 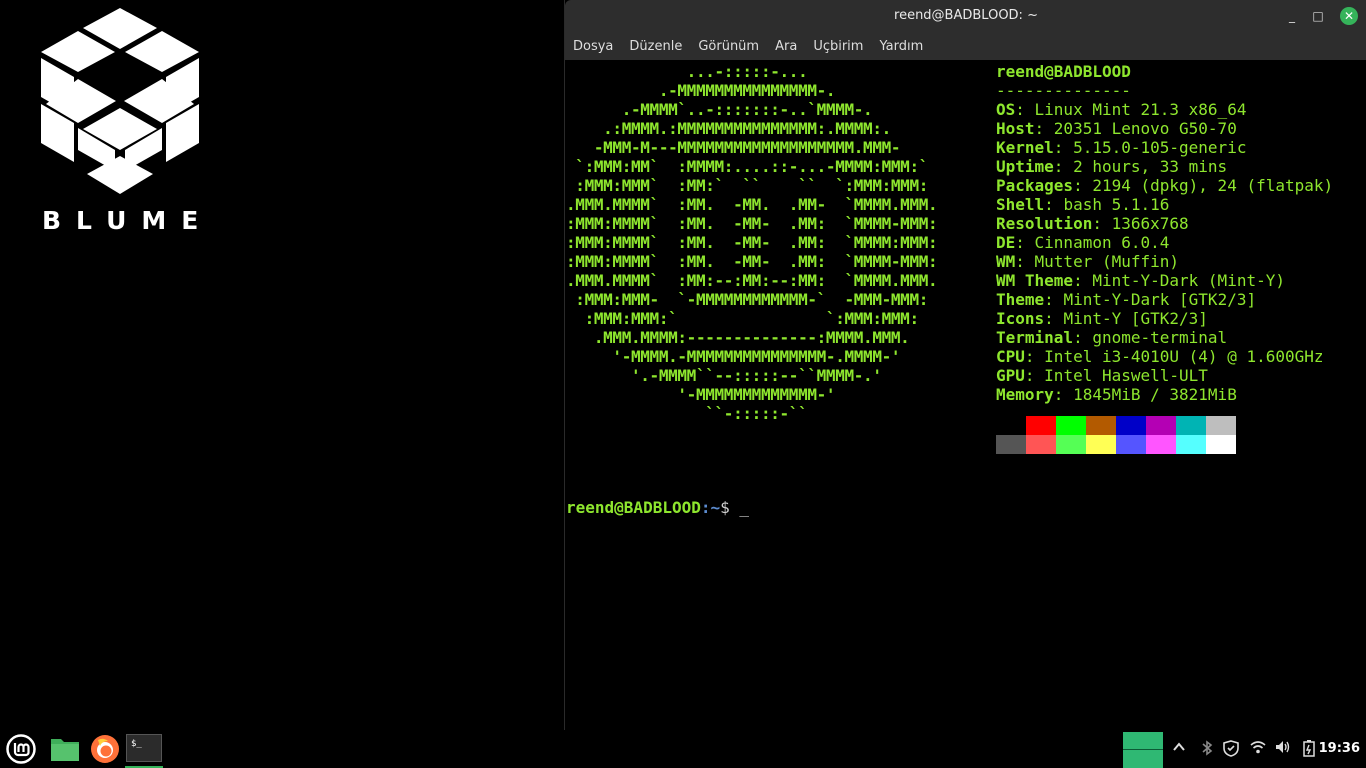 What do you see at coordinates (728, 46) in the screenshot?
I see `menu-gorunum: Görünüm` at bounding box center [728, 46].